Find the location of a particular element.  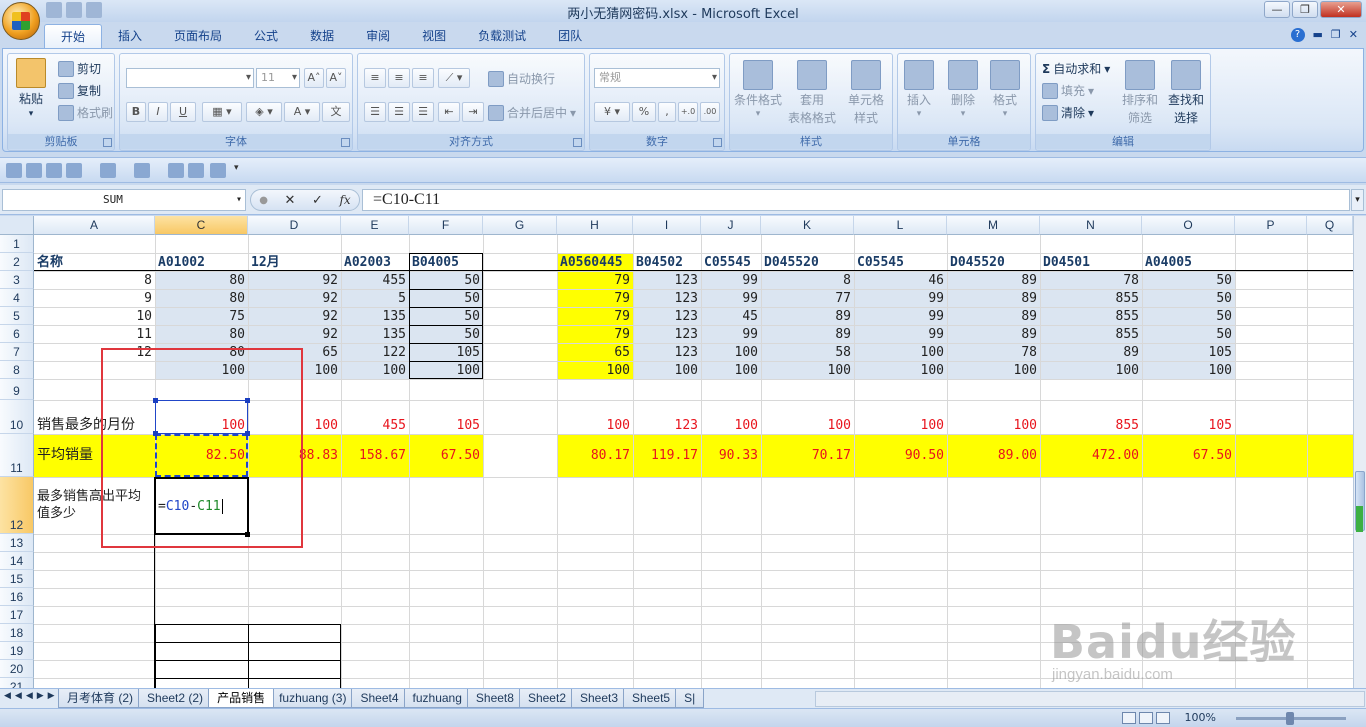

cell-i11: 119.17 is located at coordinates (667, 455).